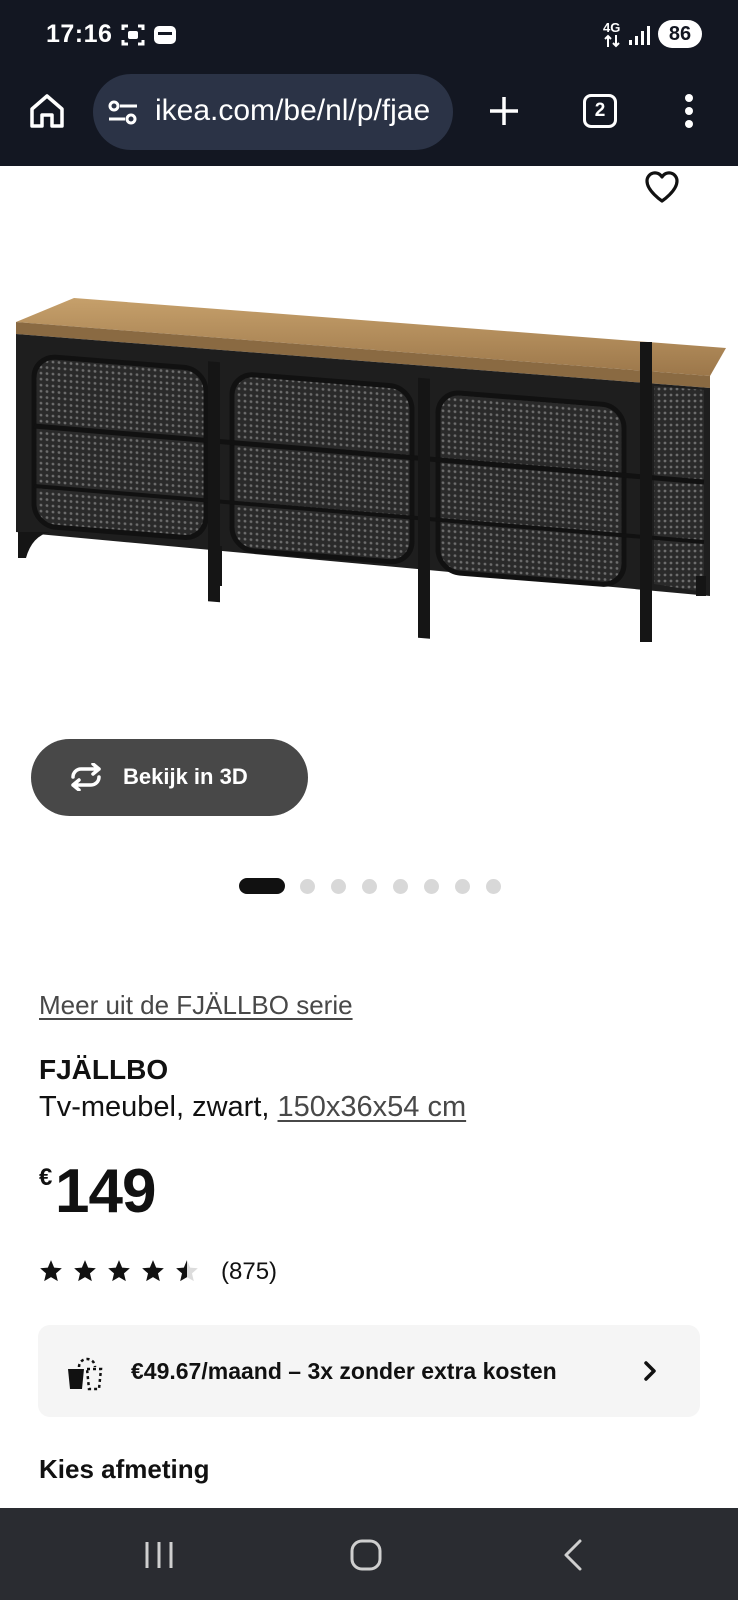  Describe the element at coordinates (159, 1555) in the screenshot. I see `recent-apps-icon` at that location.